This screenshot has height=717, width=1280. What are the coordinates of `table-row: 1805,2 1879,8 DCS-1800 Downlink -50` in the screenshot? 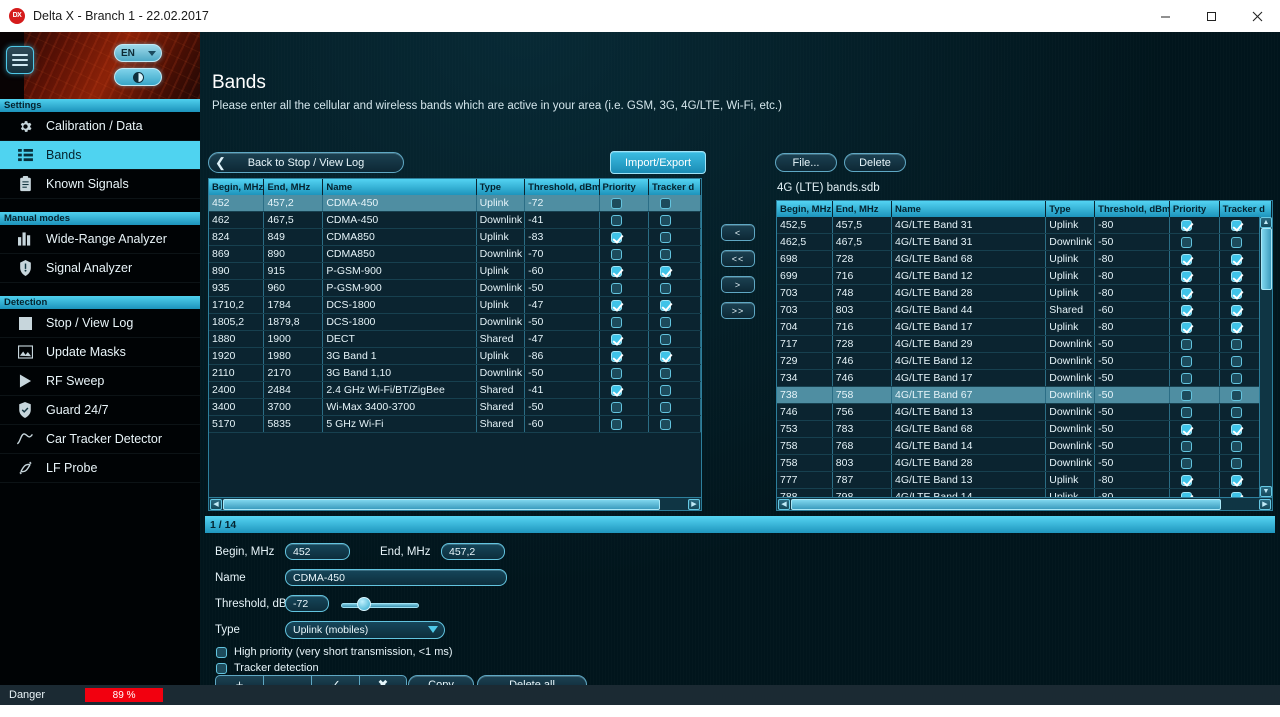 It's located at (455, 322).